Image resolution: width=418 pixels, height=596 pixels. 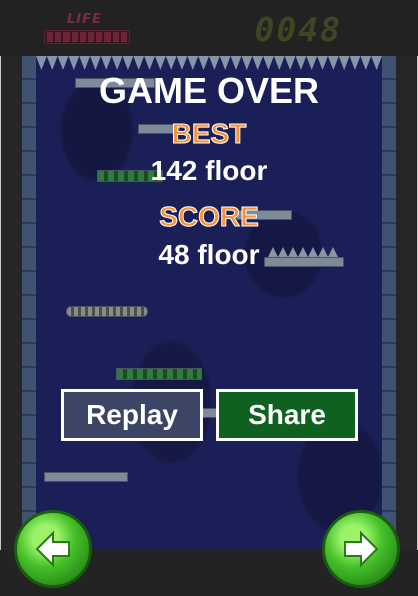 I want to click on left-arrow-icon, so click(x=52, y=549).